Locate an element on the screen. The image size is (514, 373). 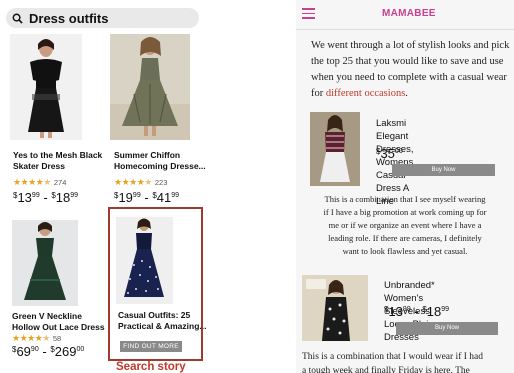
article-header: MAMABEE is located at coordinates (405, 14).